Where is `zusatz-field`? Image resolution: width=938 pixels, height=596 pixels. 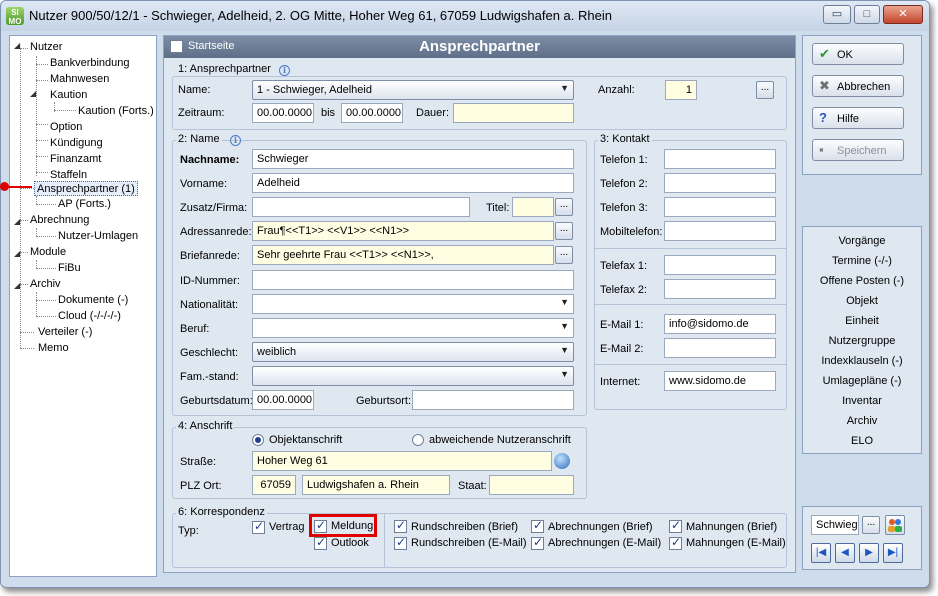 zusatz-field is located at coordinates (361, 207).